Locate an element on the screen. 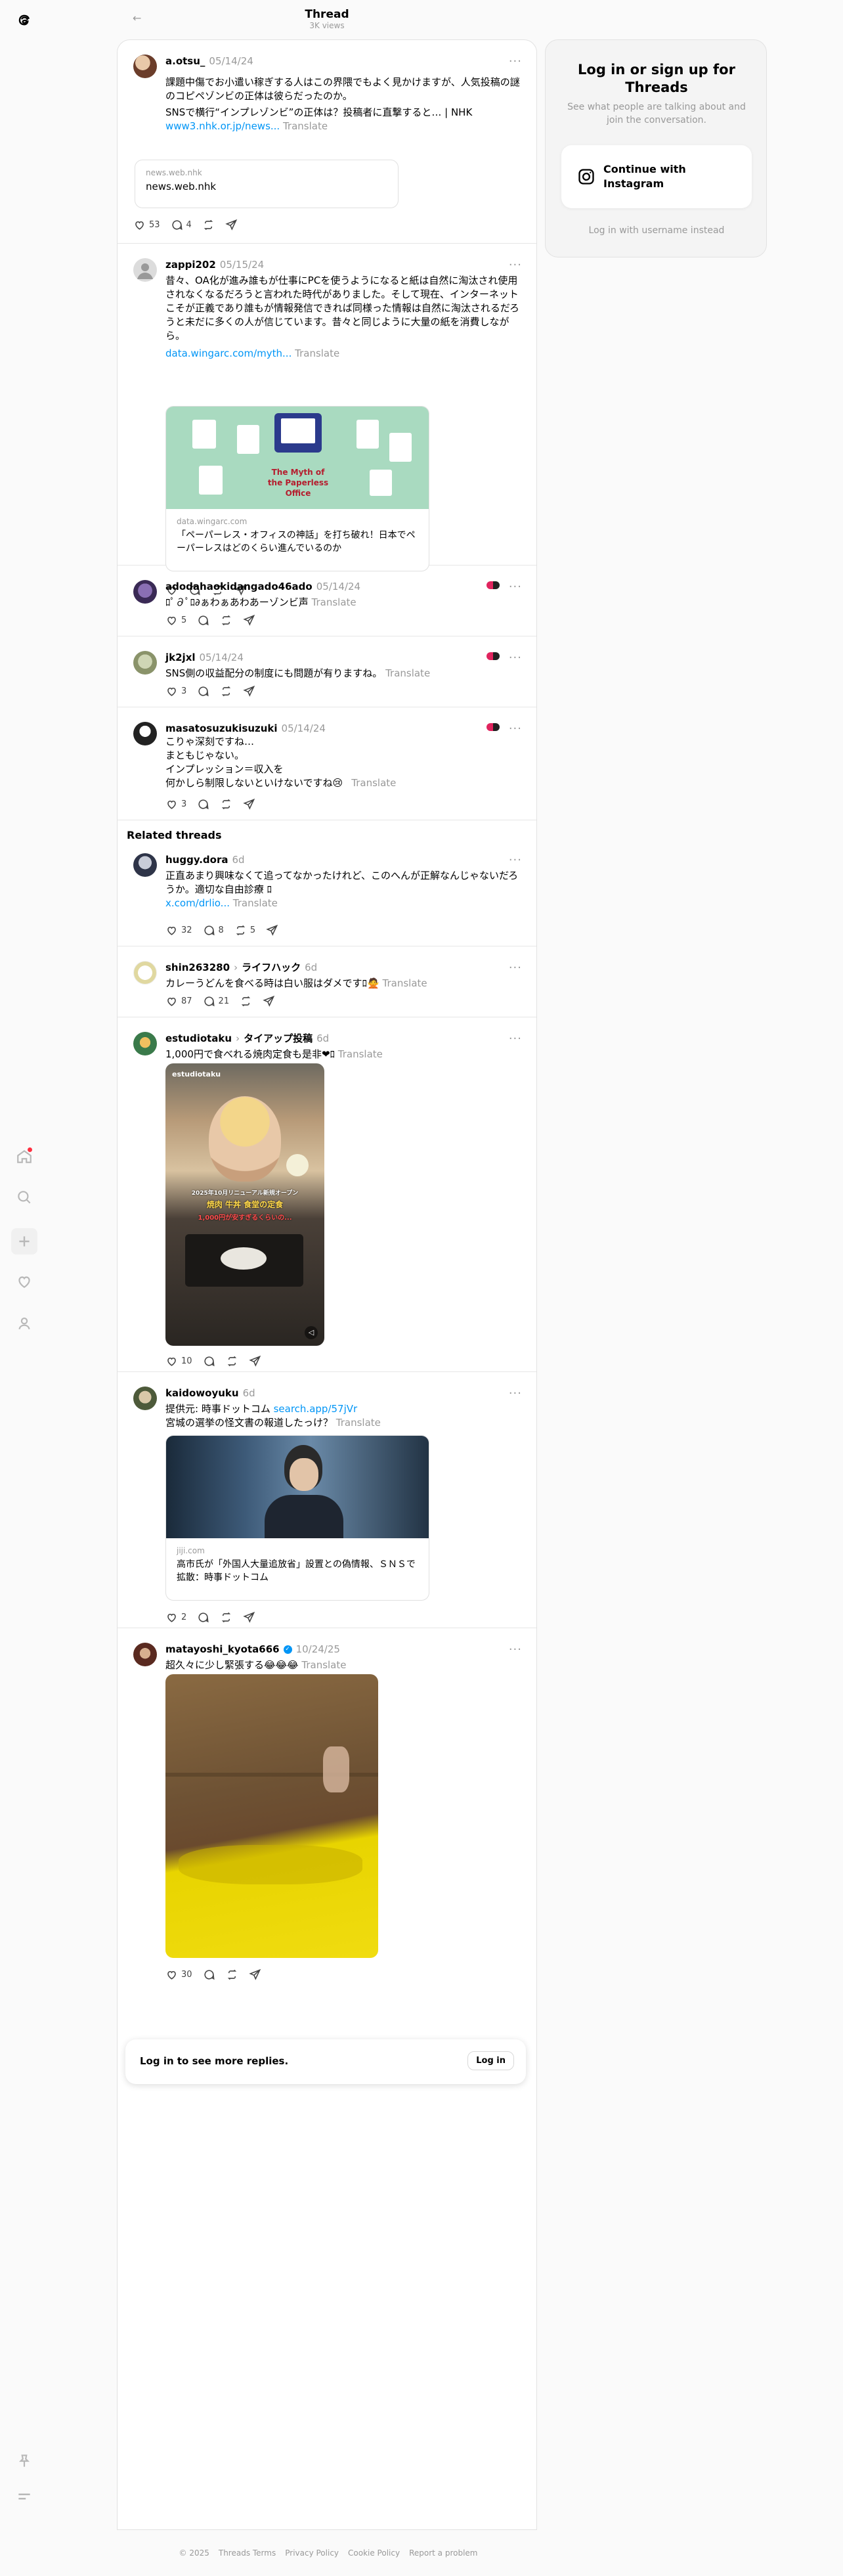 Image resolution: width=843 pixels, height=2576 pixels. link-preview-card: news.web.nhk news.web.nhk is located at coordinates (267, 184).